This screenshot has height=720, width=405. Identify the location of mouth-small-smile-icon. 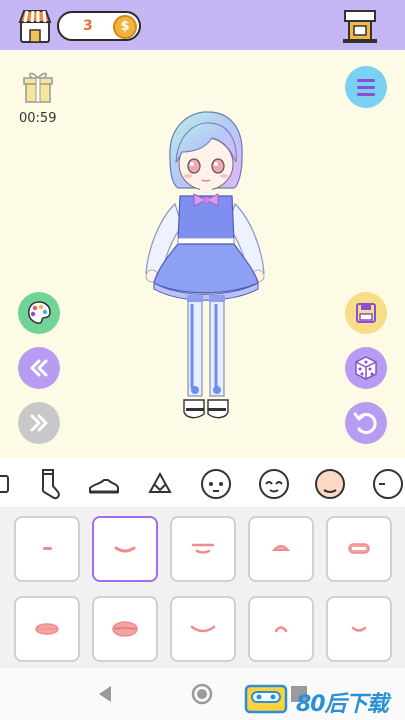
(359, 629).